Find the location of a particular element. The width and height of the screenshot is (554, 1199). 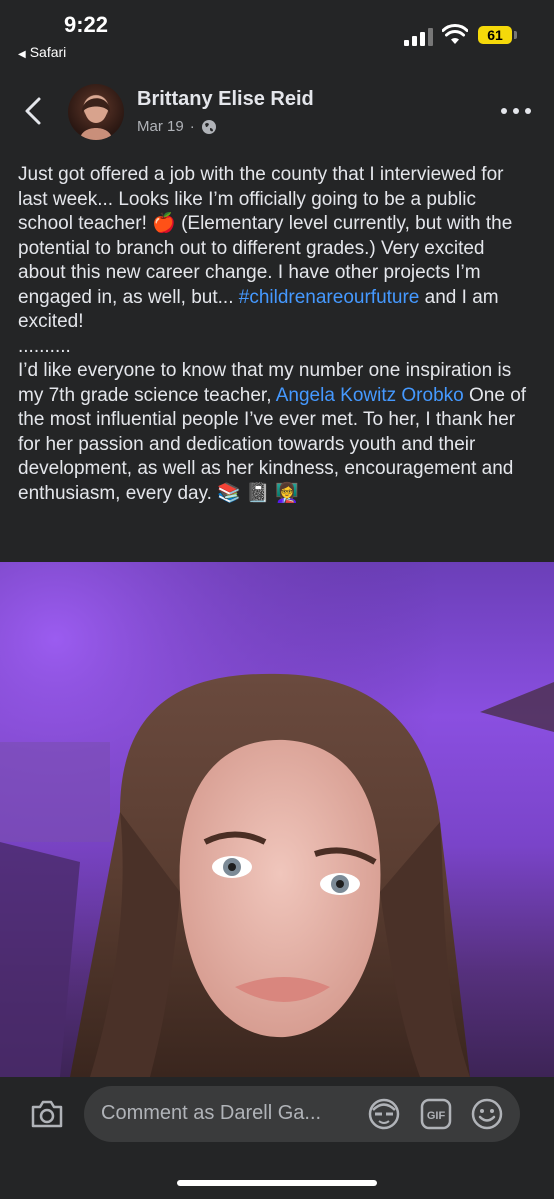

gif-label: GIF is located at coordinates (436, 1116).